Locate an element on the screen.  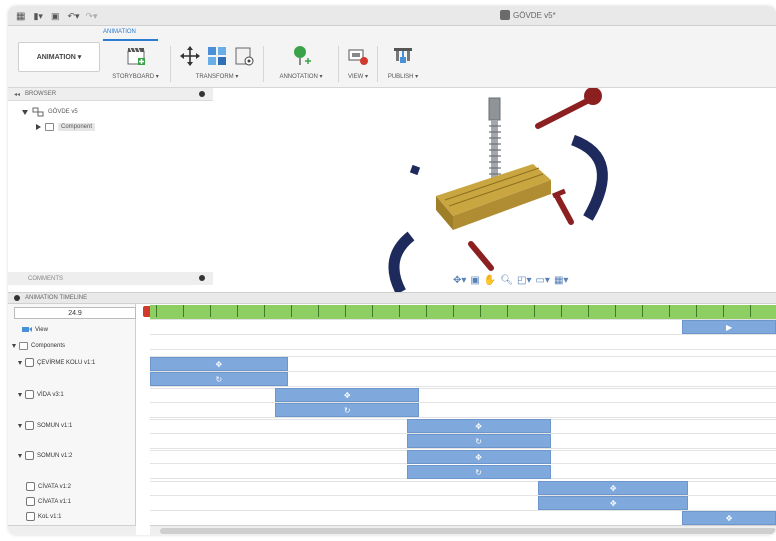
move-icon is located at coordinates (190, 56).